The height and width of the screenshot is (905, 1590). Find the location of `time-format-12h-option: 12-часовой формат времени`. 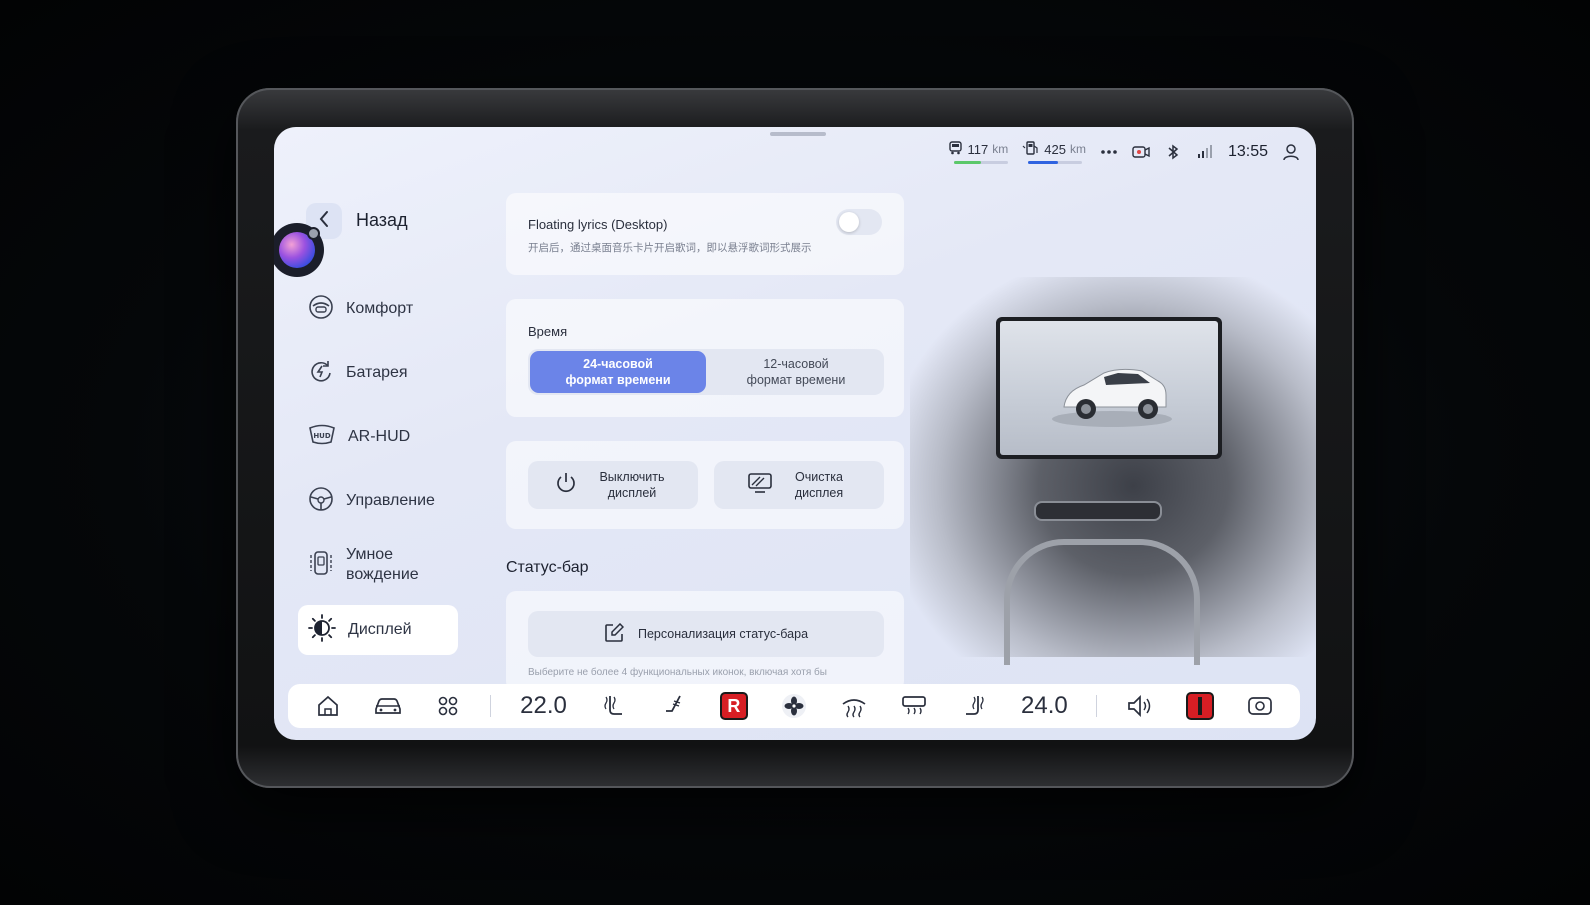

time-format-12h-option: 12-часовой формат времени is located at coordinates (796, 372).